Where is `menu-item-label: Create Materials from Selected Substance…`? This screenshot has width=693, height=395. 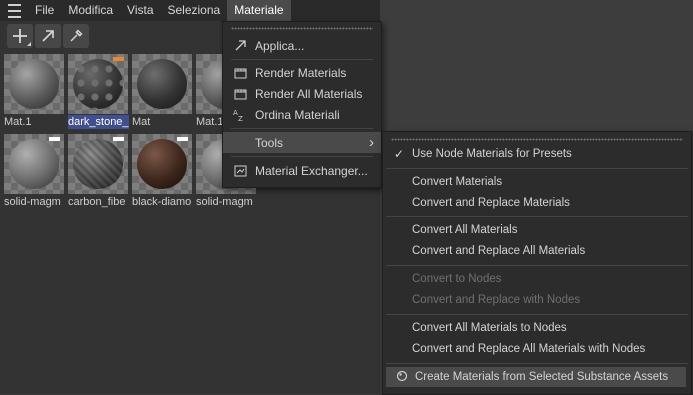
menu-item-label: Create Materials from Selected Substance… is located at coordinates (542, 377).